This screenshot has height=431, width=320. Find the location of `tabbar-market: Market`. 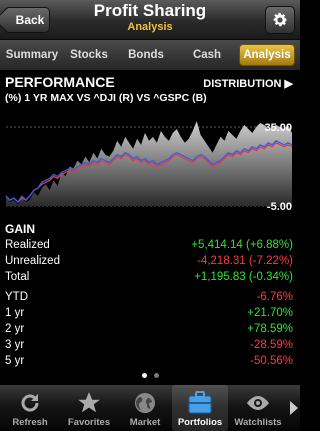

tabbar-market: Market is located at coordinates (145, 408).